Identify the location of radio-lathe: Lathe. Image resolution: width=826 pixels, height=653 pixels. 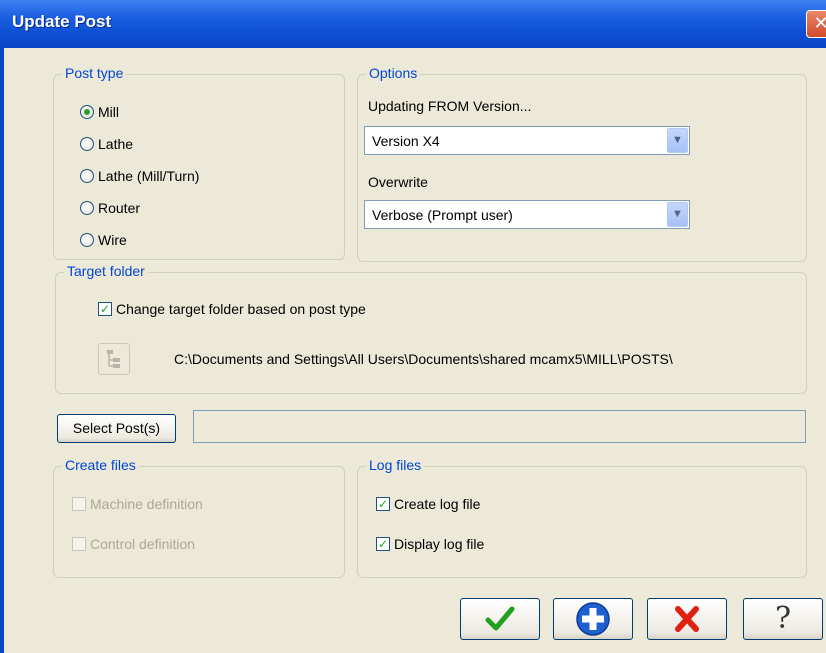
(106, 144).